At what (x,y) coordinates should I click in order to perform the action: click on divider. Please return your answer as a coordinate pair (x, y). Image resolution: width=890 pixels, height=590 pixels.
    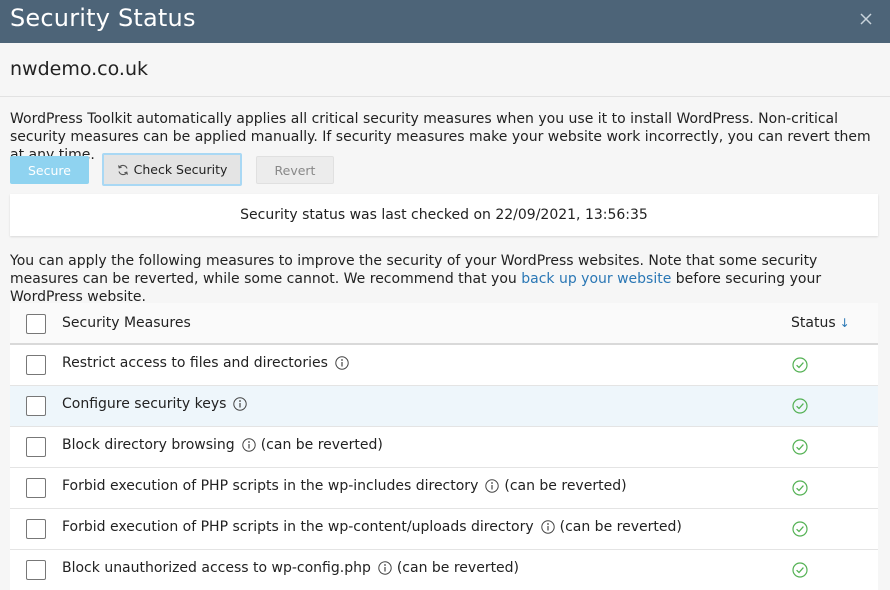
    Looking at the image, I should click on (445, 96).